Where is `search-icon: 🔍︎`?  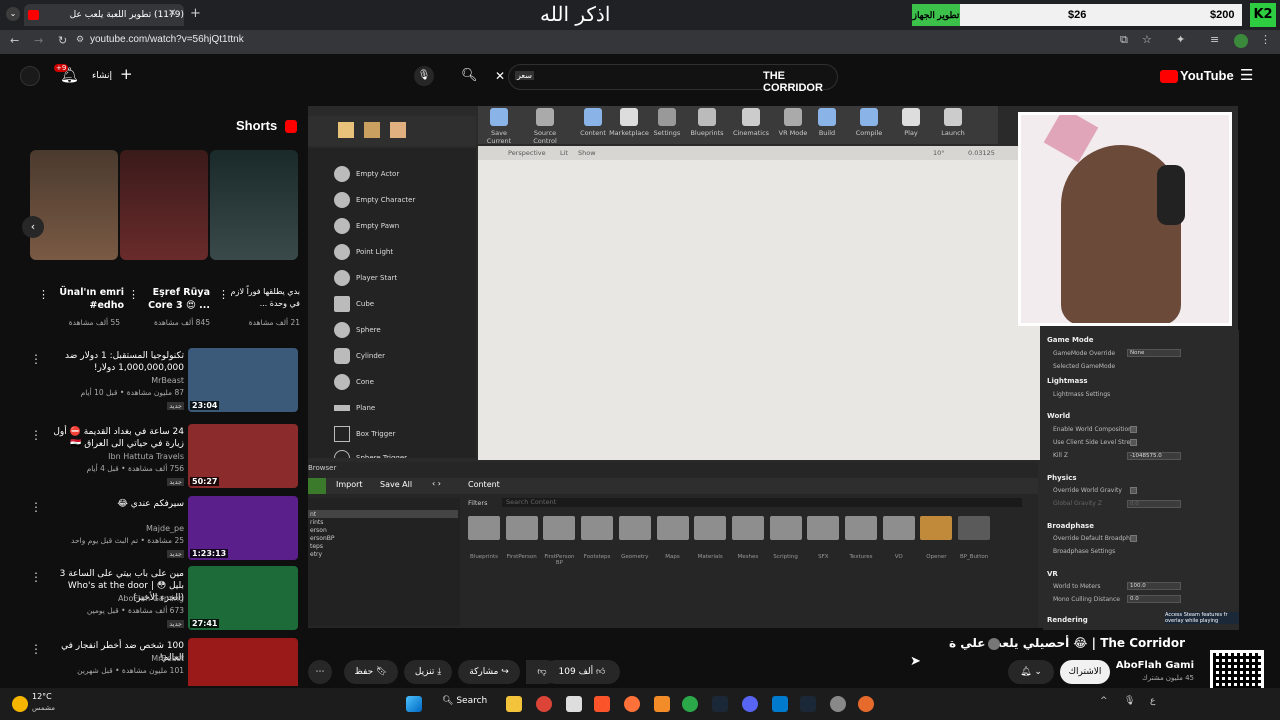 search-icon: 🔍︎ is located at coordinates (469, 75).